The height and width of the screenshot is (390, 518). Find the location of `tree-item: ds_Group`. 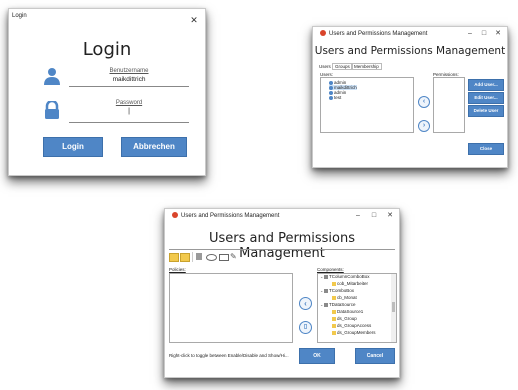

tree-item: ds_Group is located at coordinates (342, 318).